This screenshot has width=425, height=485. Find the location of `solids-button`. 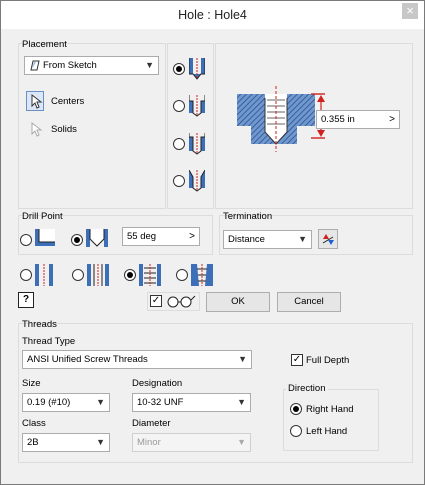

solids-button is located at coordinates (35, 129).